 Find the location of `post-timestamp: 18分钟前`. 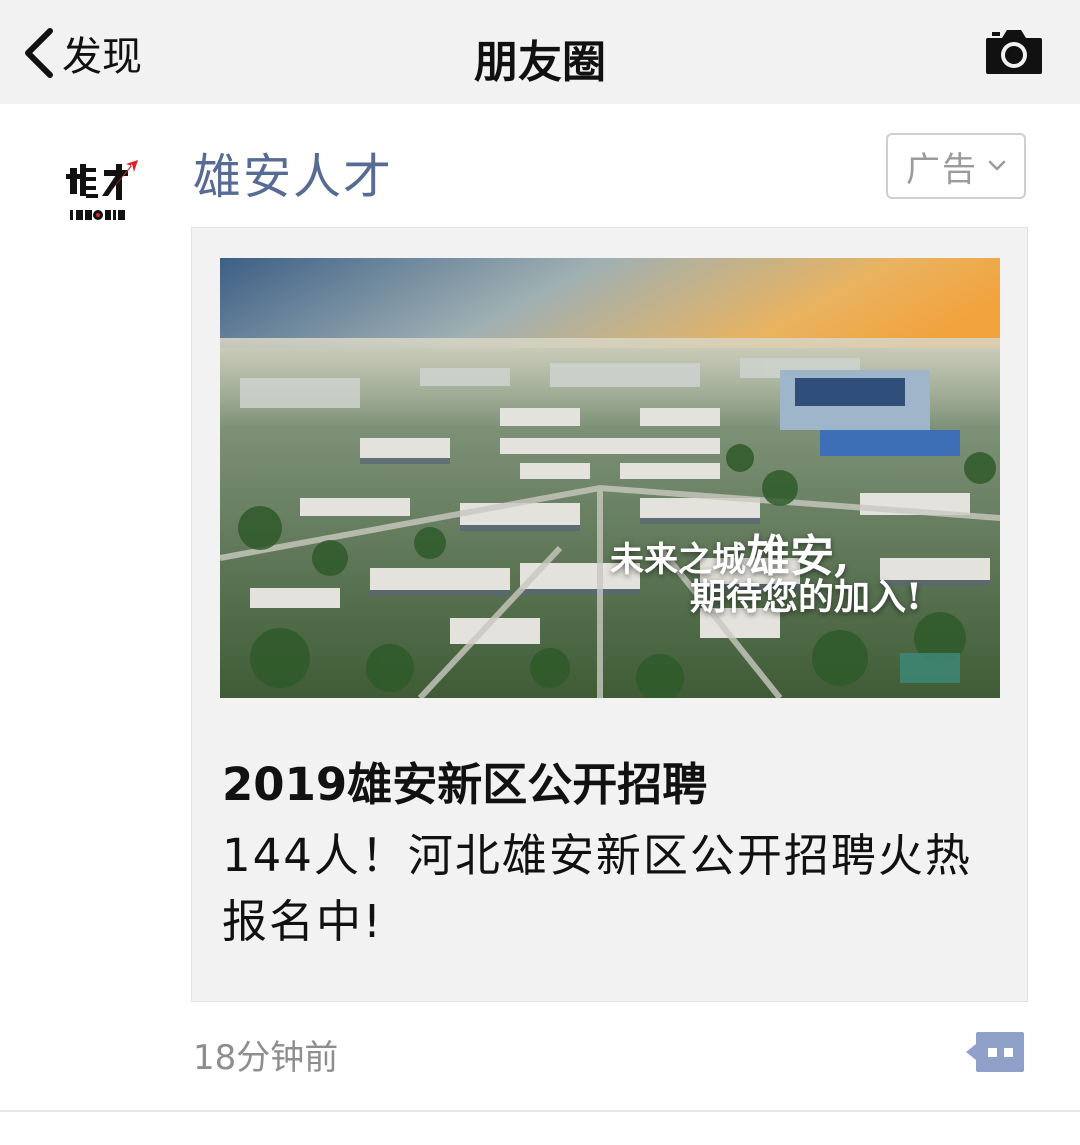

post-timestamp: 18分钟前 is located at coordinates (266, 1058).